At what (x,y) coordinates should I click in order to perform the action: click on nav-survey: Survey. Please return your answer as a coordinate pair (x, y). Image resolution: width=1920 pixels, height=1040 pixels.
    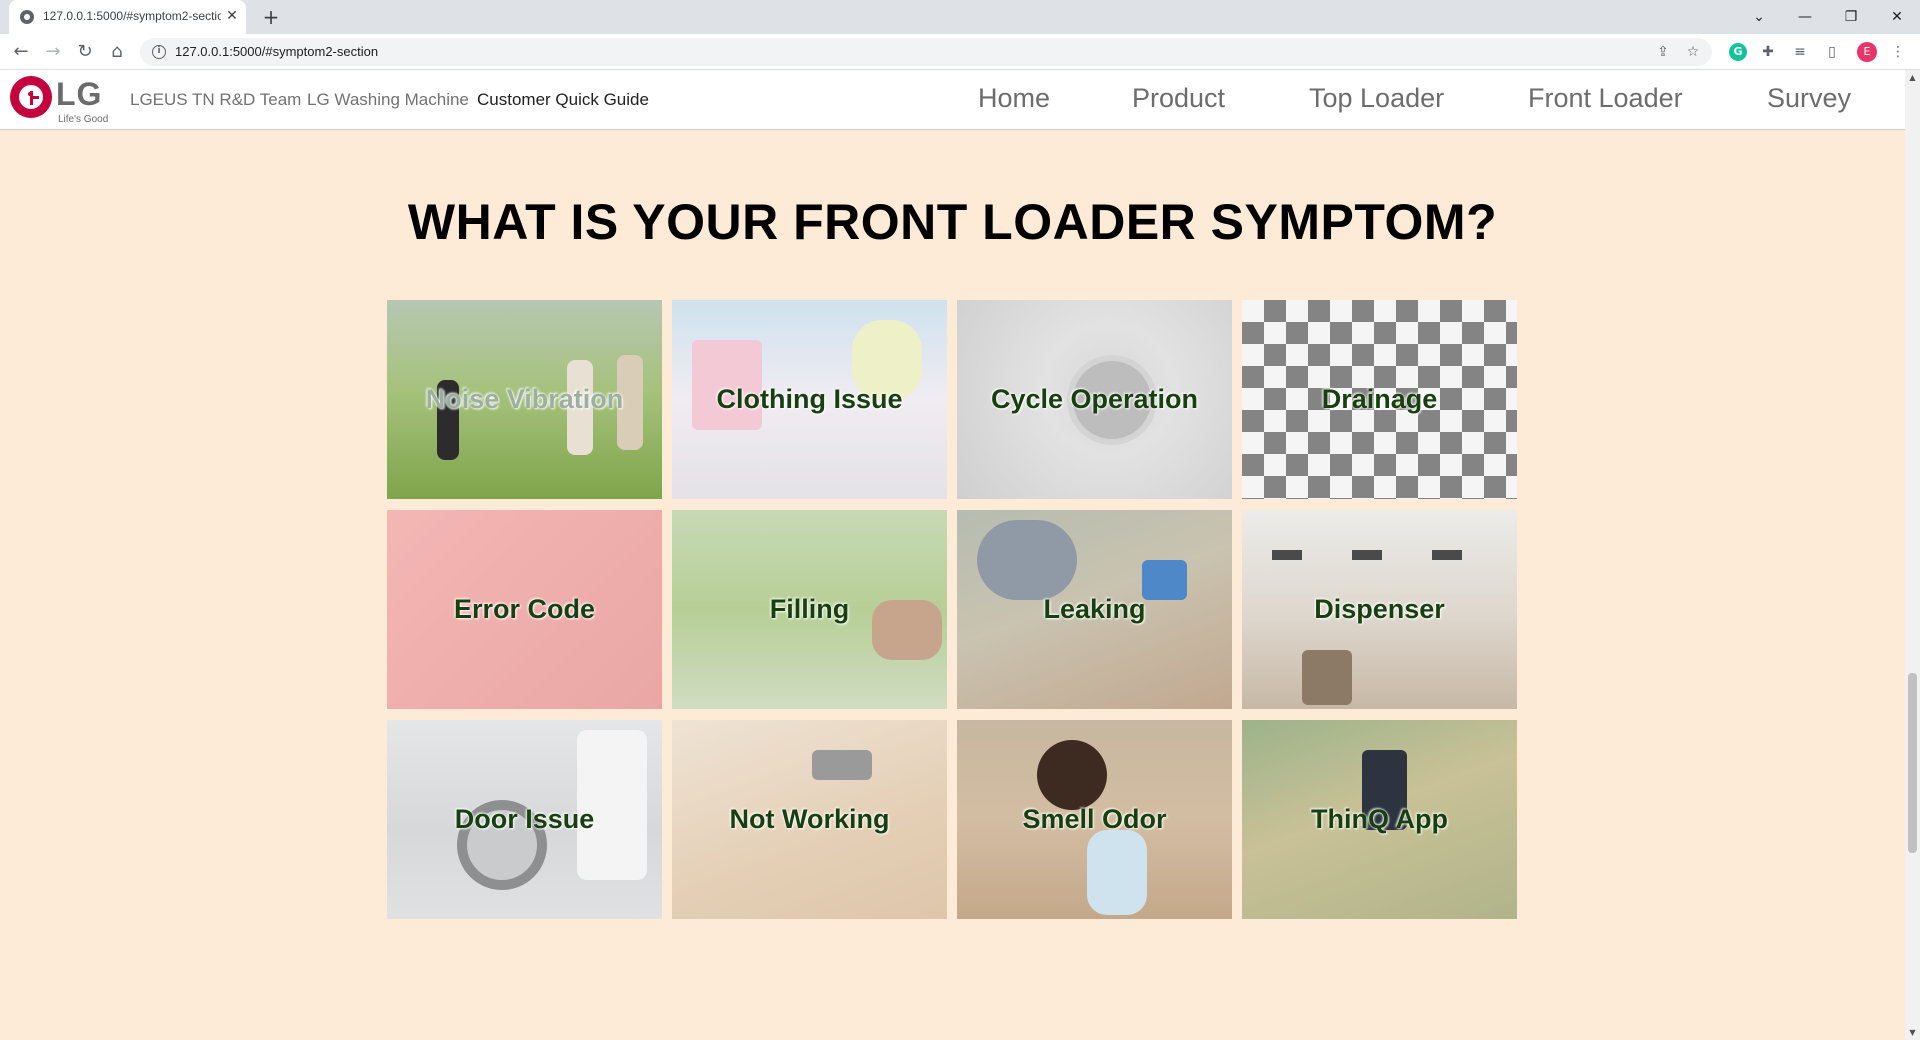
    Looking at the image, I should click on (1809, 98).